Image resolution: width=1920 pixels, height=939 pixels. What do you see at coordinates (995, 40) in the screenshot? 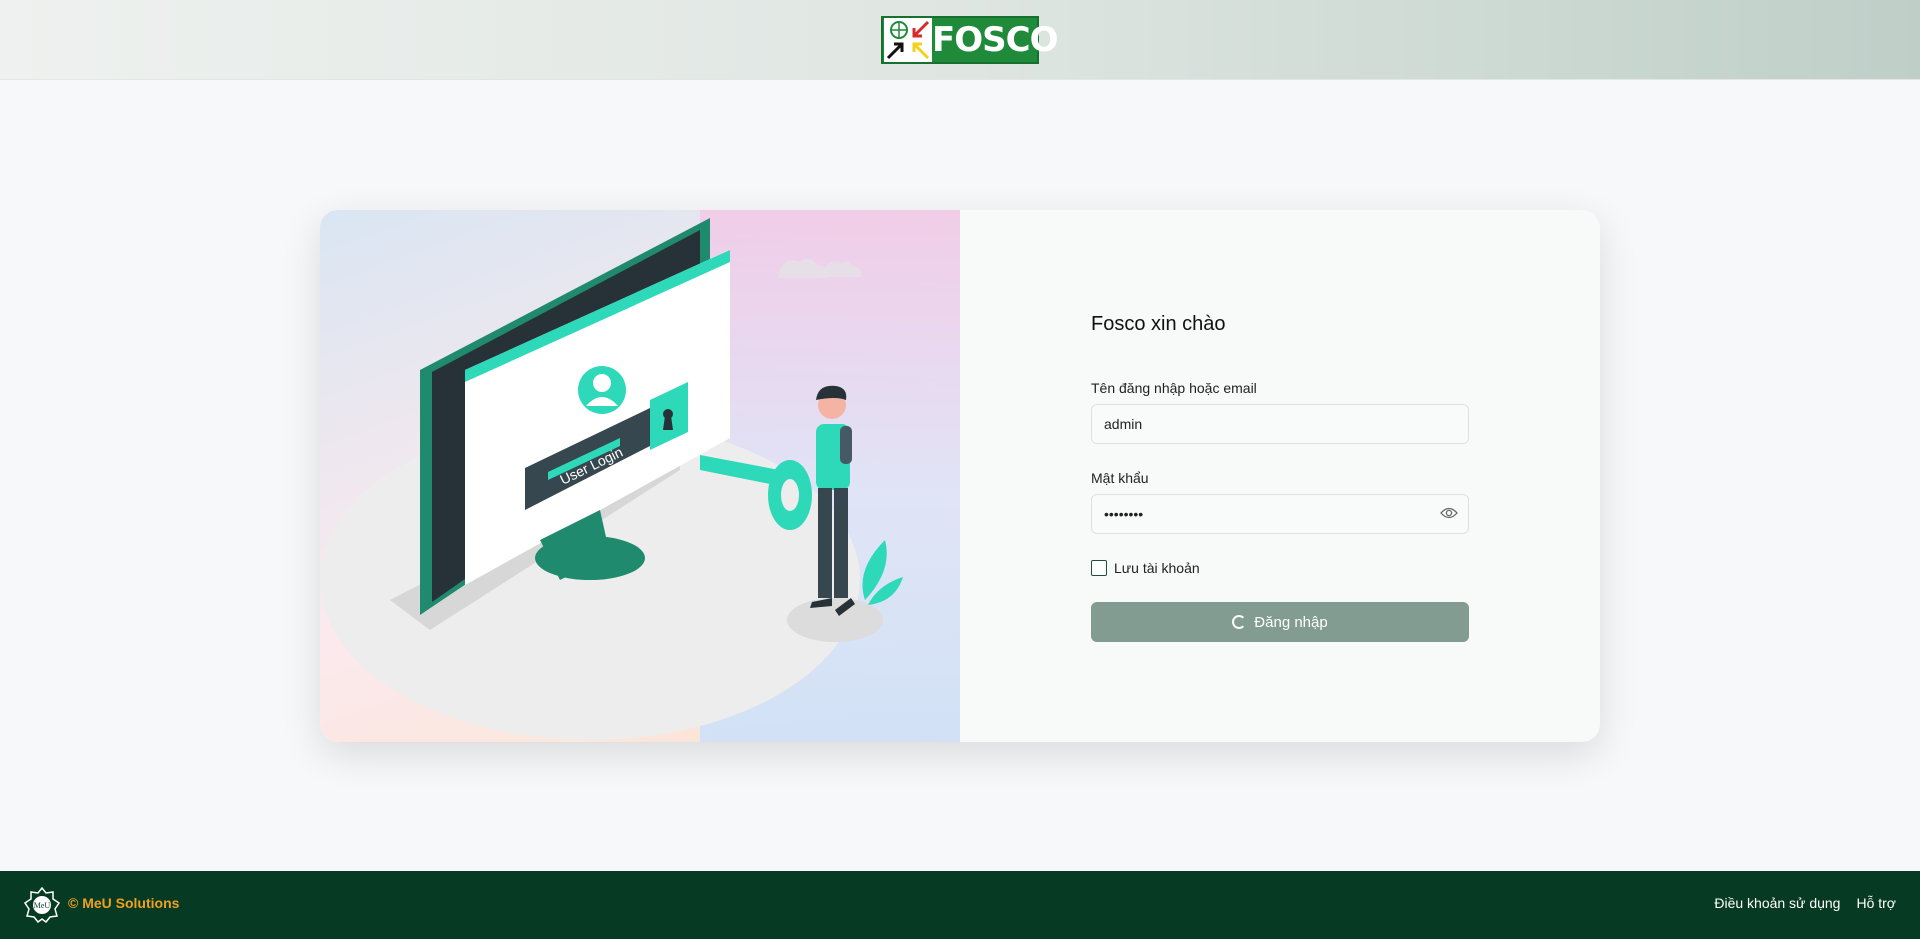
I see `fosco-logo-text: FOSCO` at bounding box center [995, 40].